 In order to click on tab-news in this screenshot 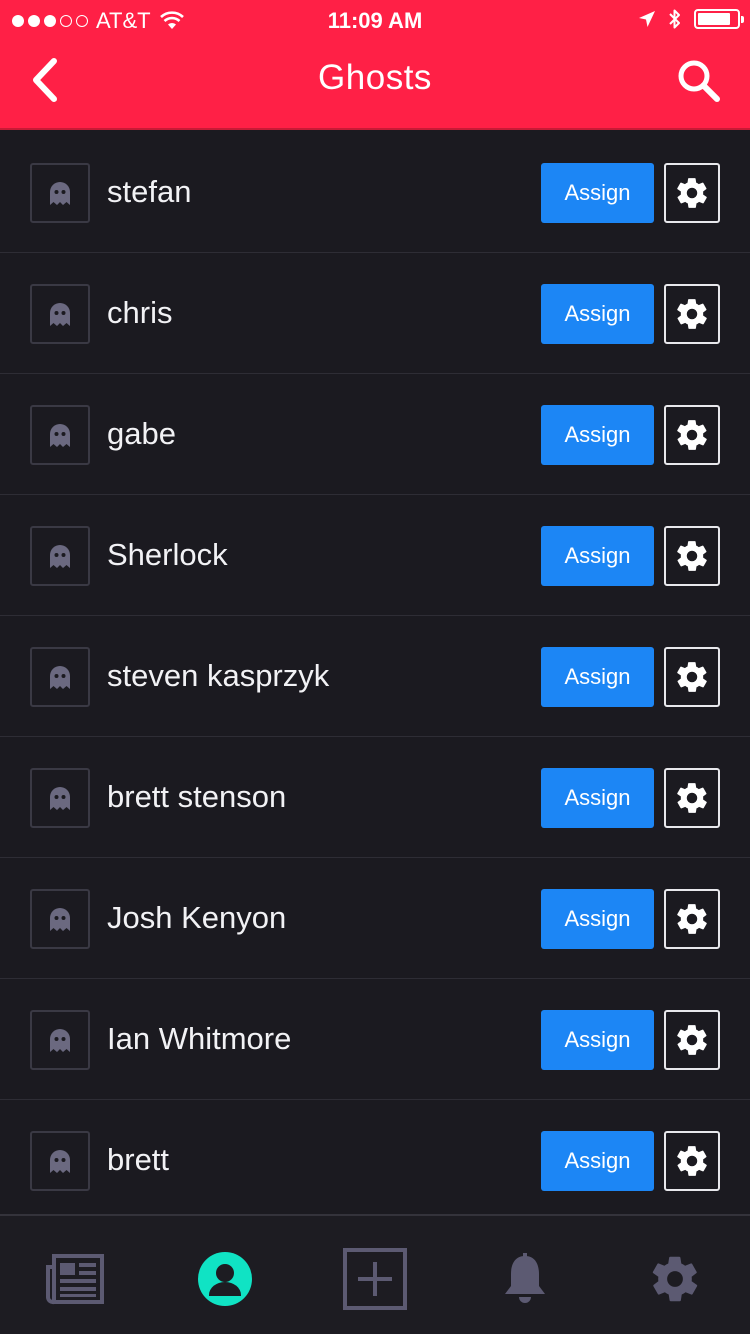, I will do `click(75, 1279)`.